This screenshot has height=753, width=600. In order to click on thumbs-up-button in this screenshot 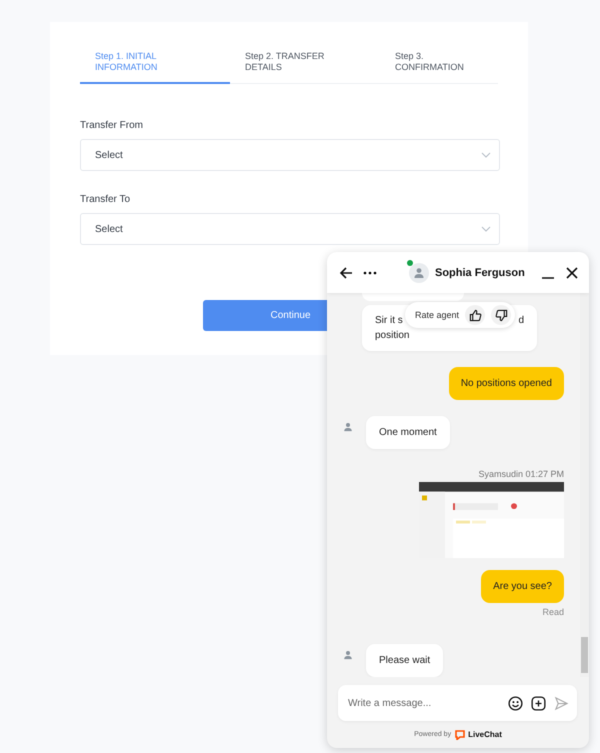, I will do `click(475, 315)`.